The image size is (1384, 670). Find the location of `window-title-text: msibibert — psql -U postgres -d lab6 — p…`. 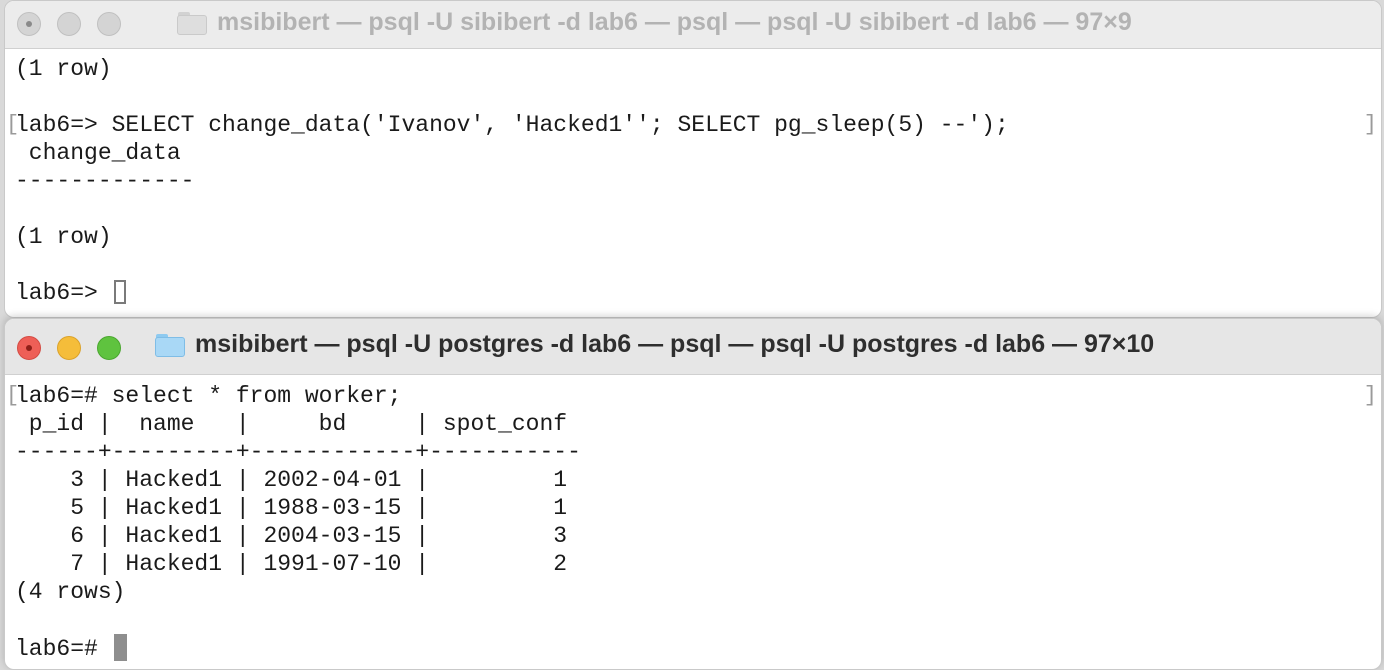

window-title-text: msibibert — psql -U postgres -d lab6 — p… is located at coordinates (675, 344).